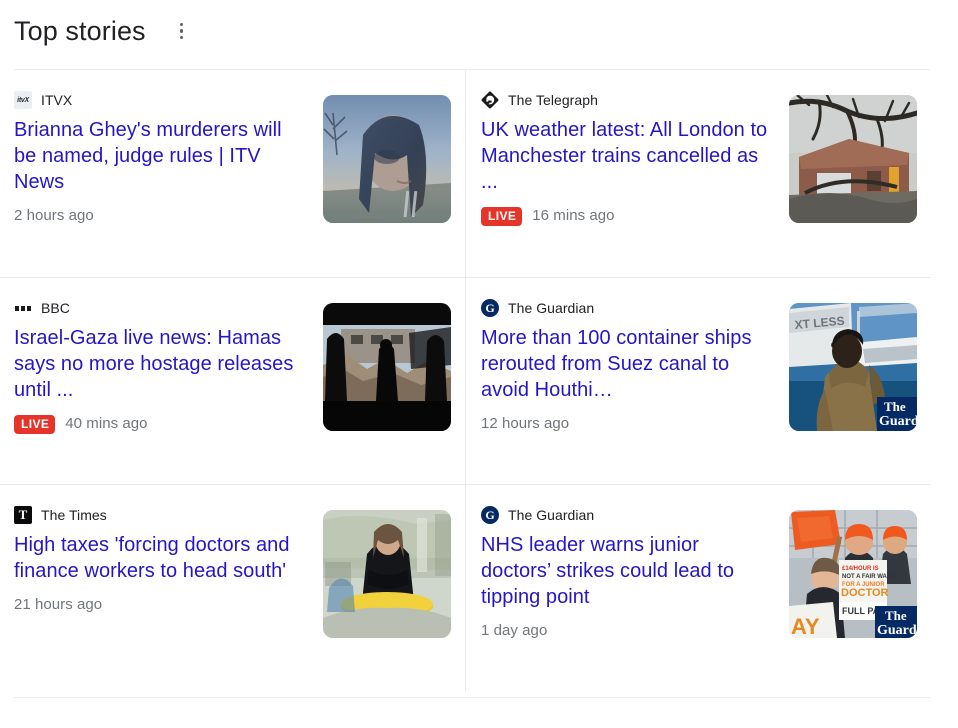  What do you see at coordinates (626, 100) in the screenshot?
I see `story-source: The Telegraph` at bounding box center [626, 100].